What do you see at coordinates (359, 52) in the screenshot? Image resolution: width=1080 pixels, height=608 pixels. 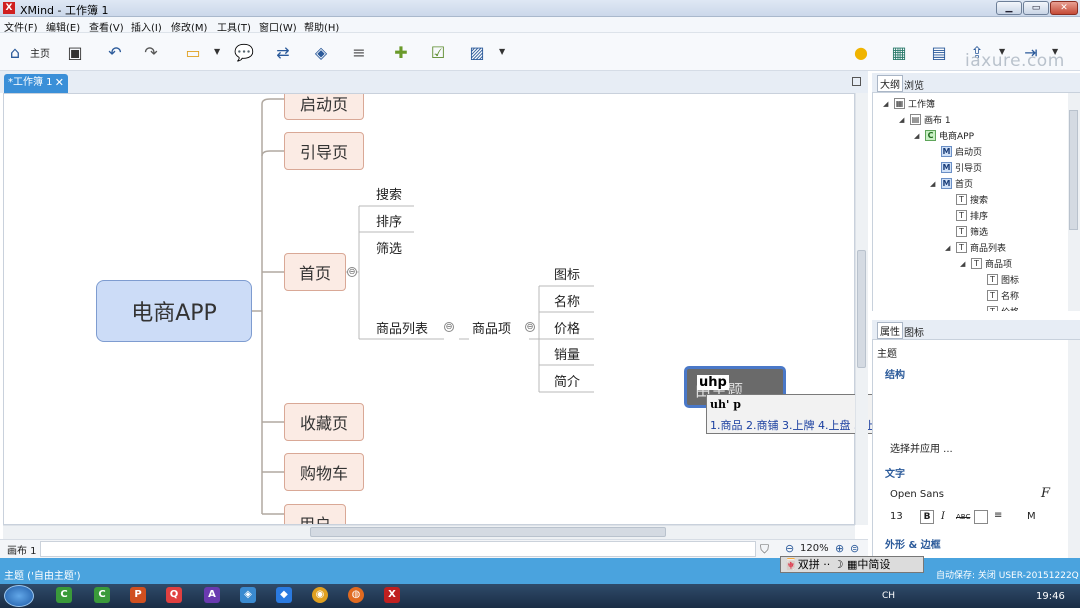 I see `summary-icon: ≡` at bounding box center [359, 52].